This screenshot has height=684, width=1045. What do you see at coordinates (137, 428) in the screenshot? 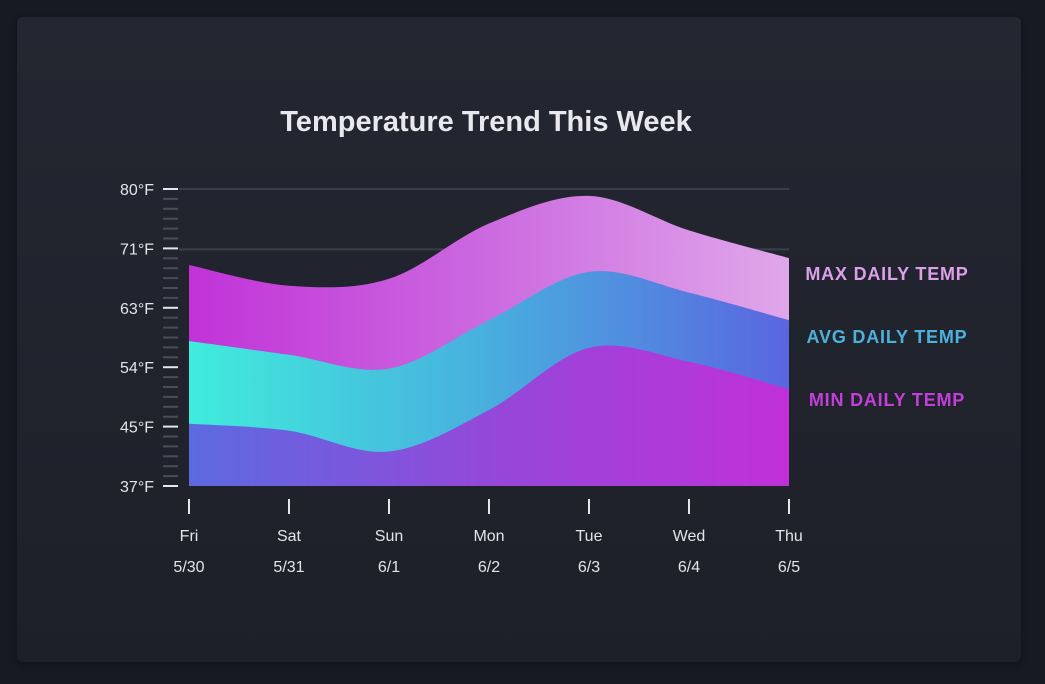
I see `y-tick-label: 45°F` at bounding box center [137, 428].